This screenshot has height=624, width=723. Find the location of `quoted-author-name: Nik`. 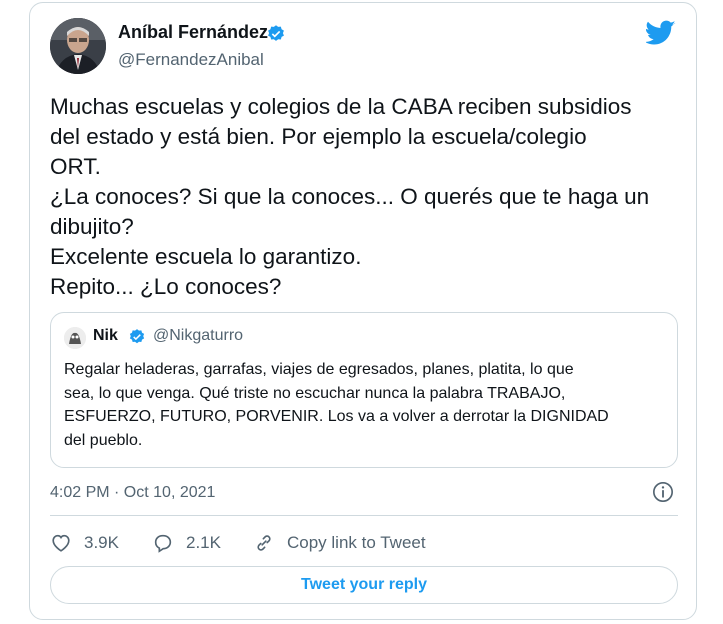

quoted-author-name: Nik is located at coordinates (105, 335).